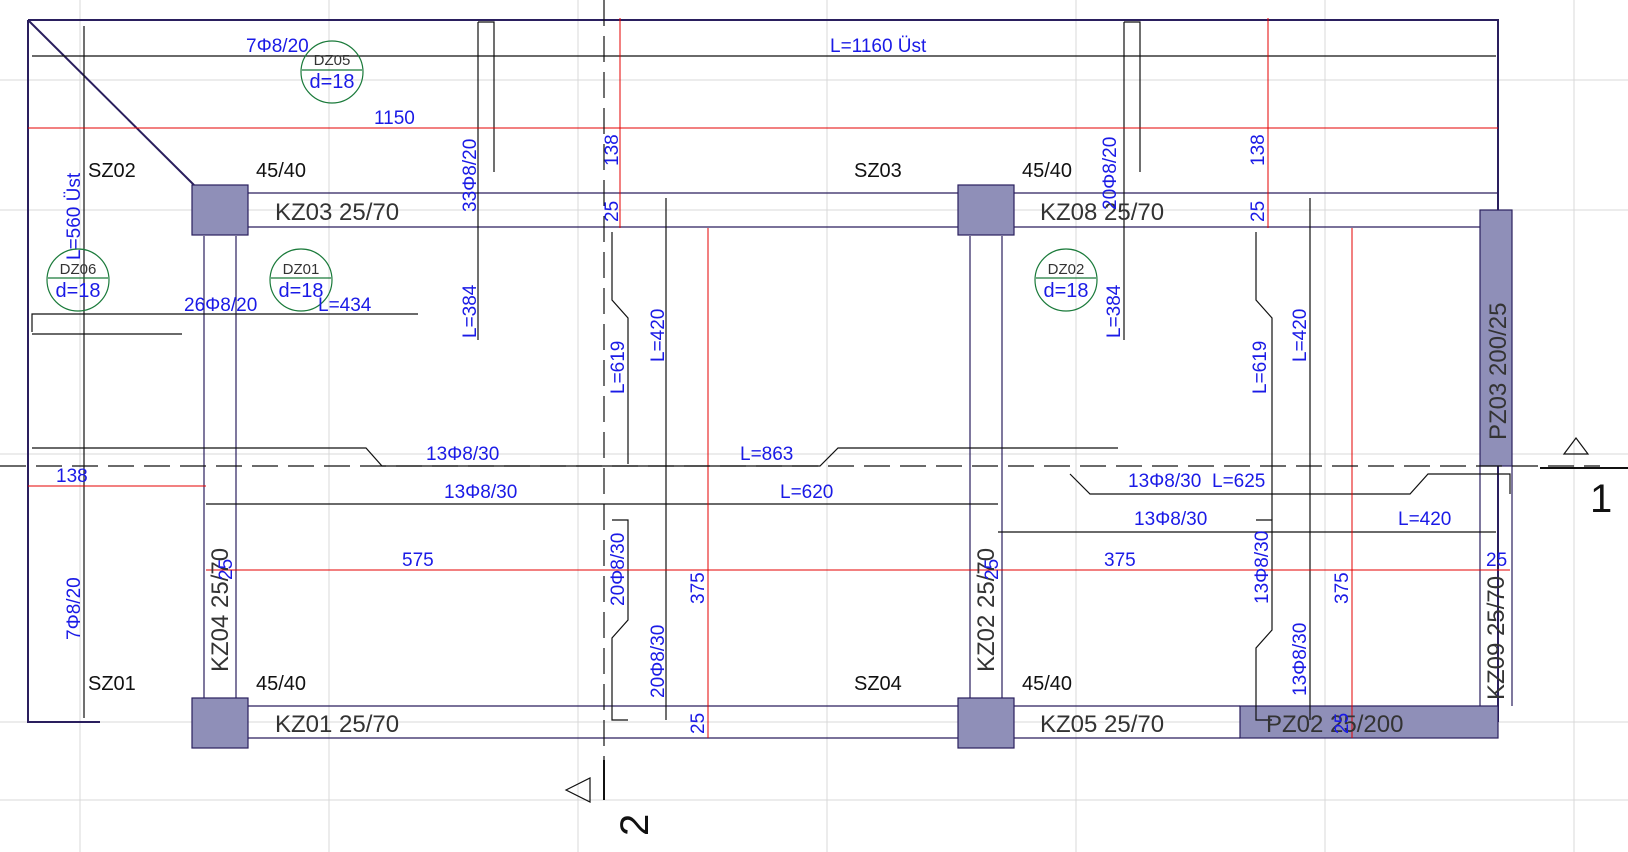  I want to click on beam-label-kz03: KZ03 25/70, so click(337, 212).